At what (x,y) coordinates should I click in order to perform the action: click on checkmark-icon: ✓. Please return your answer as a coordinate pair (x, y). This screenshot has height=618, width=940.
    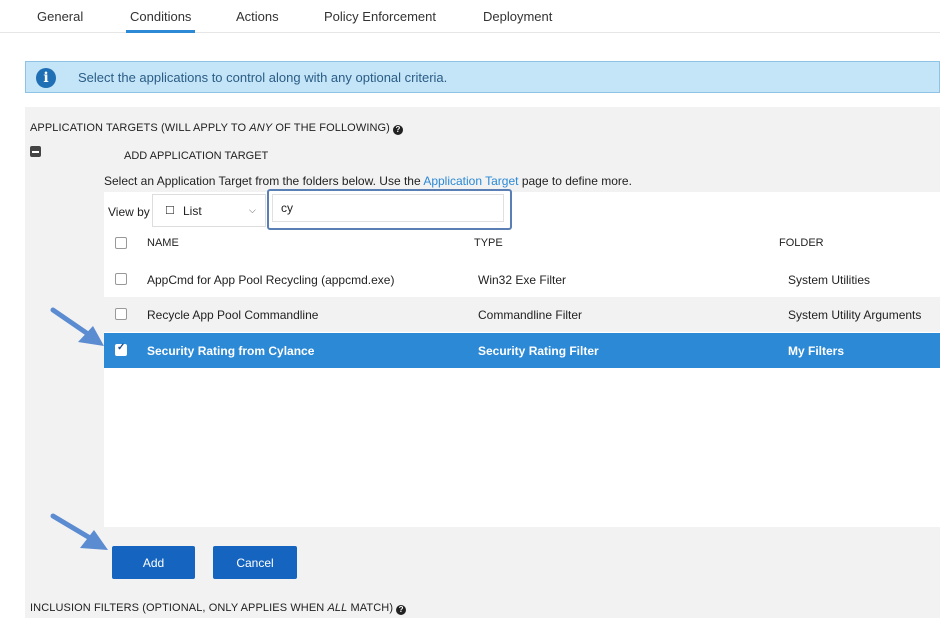
    Looking at the image, I should click on (121, 347).